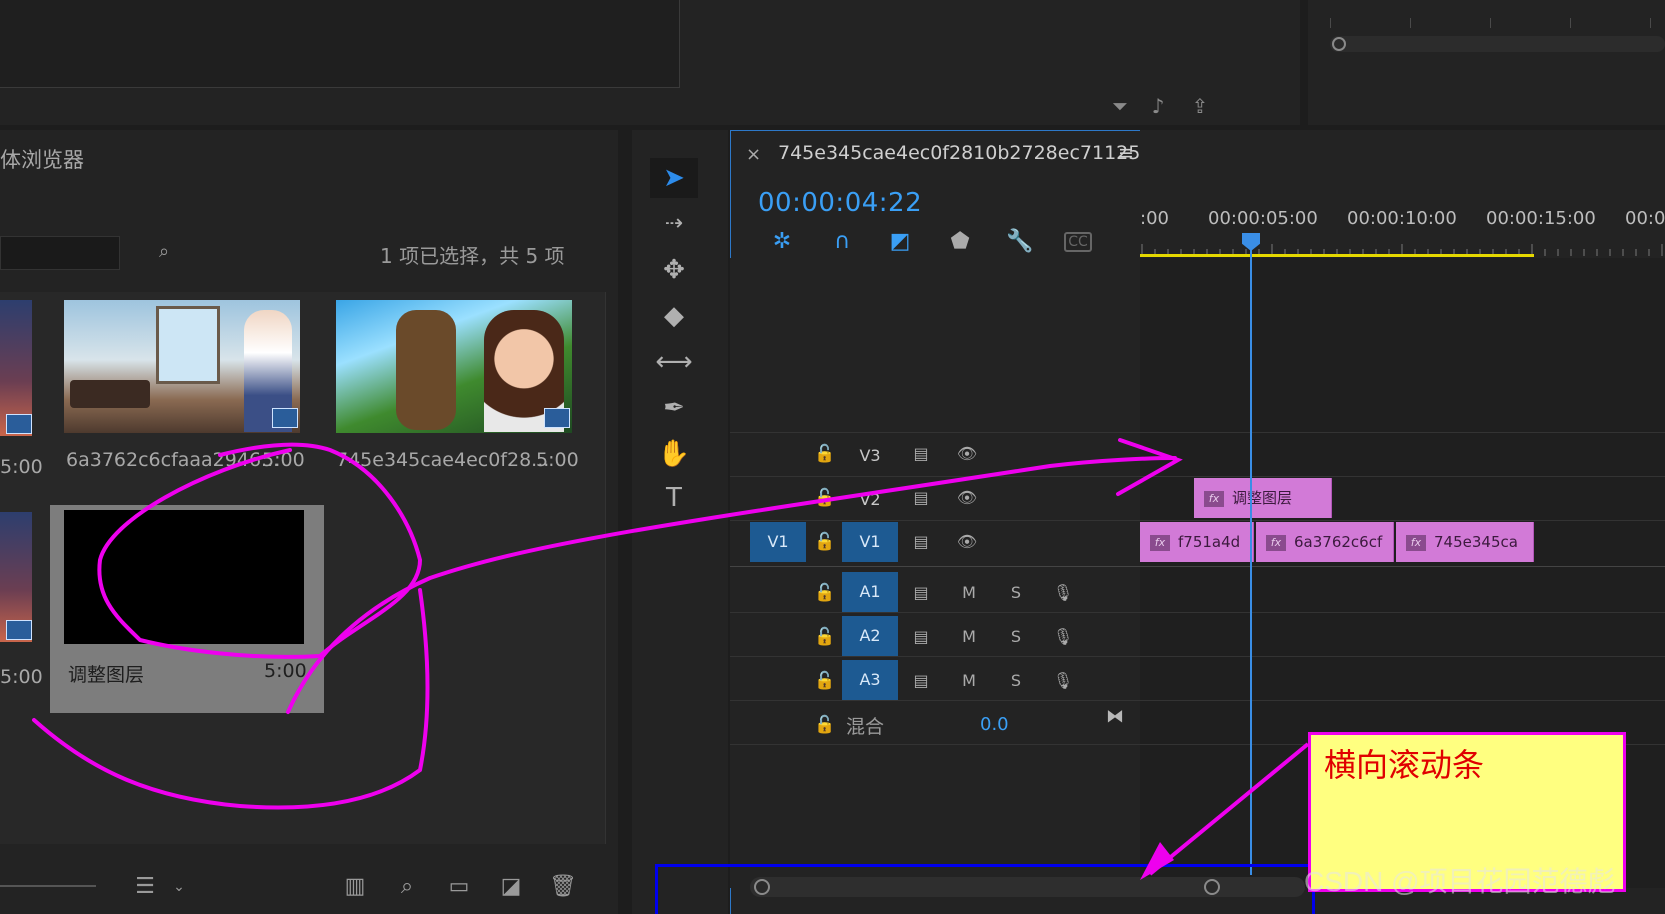 The height and width of the screenshot is (914, 1665). What do you see at coordinates (1263, 218) in the screenshot?
I see `ruler-label: 00:00:05:00` at bounding box center [1263, 218].